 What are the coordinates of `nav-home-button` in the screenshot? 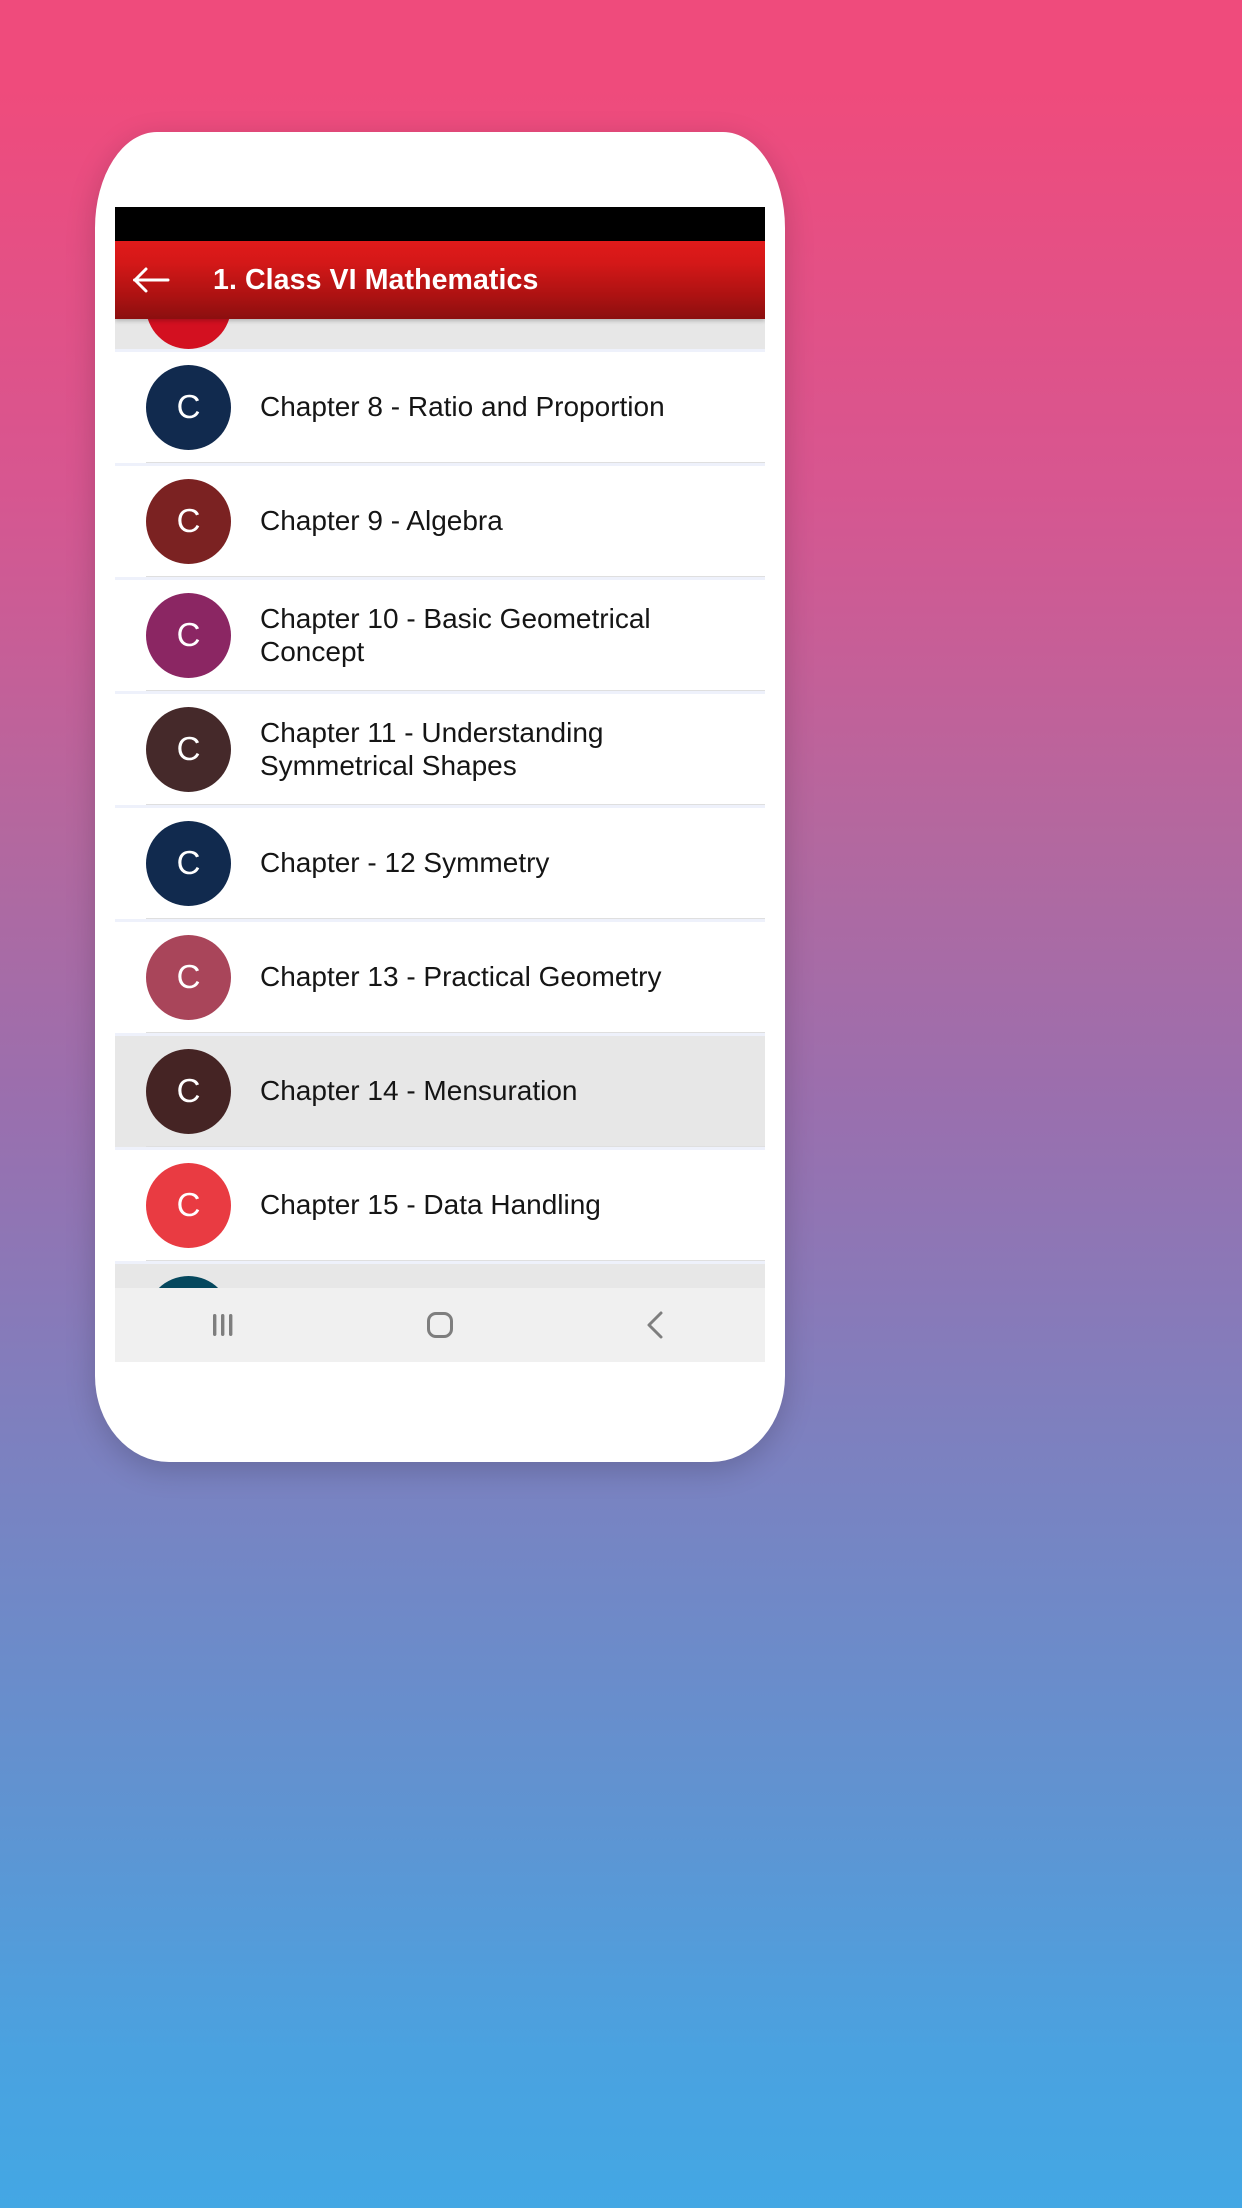 It's located at (440, 1325).